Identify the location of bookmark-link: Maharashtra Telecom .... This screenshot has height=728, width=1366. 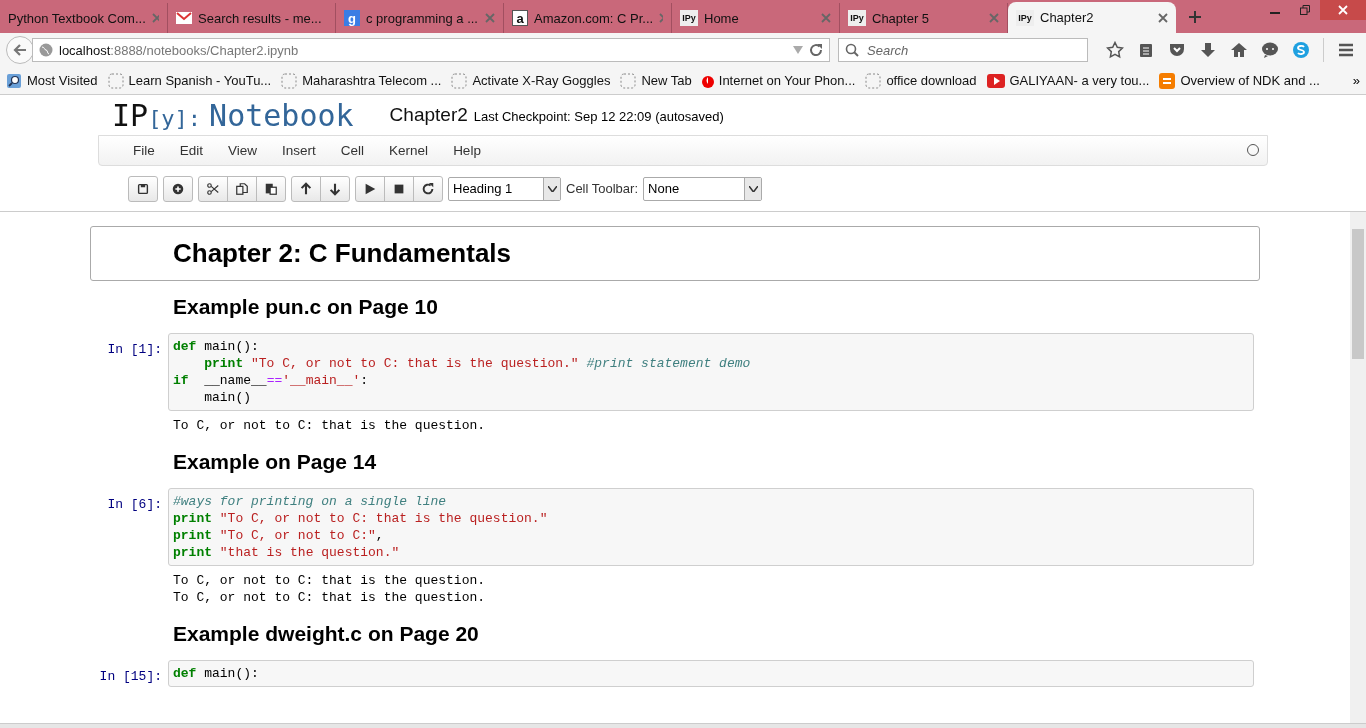
(372, 80).